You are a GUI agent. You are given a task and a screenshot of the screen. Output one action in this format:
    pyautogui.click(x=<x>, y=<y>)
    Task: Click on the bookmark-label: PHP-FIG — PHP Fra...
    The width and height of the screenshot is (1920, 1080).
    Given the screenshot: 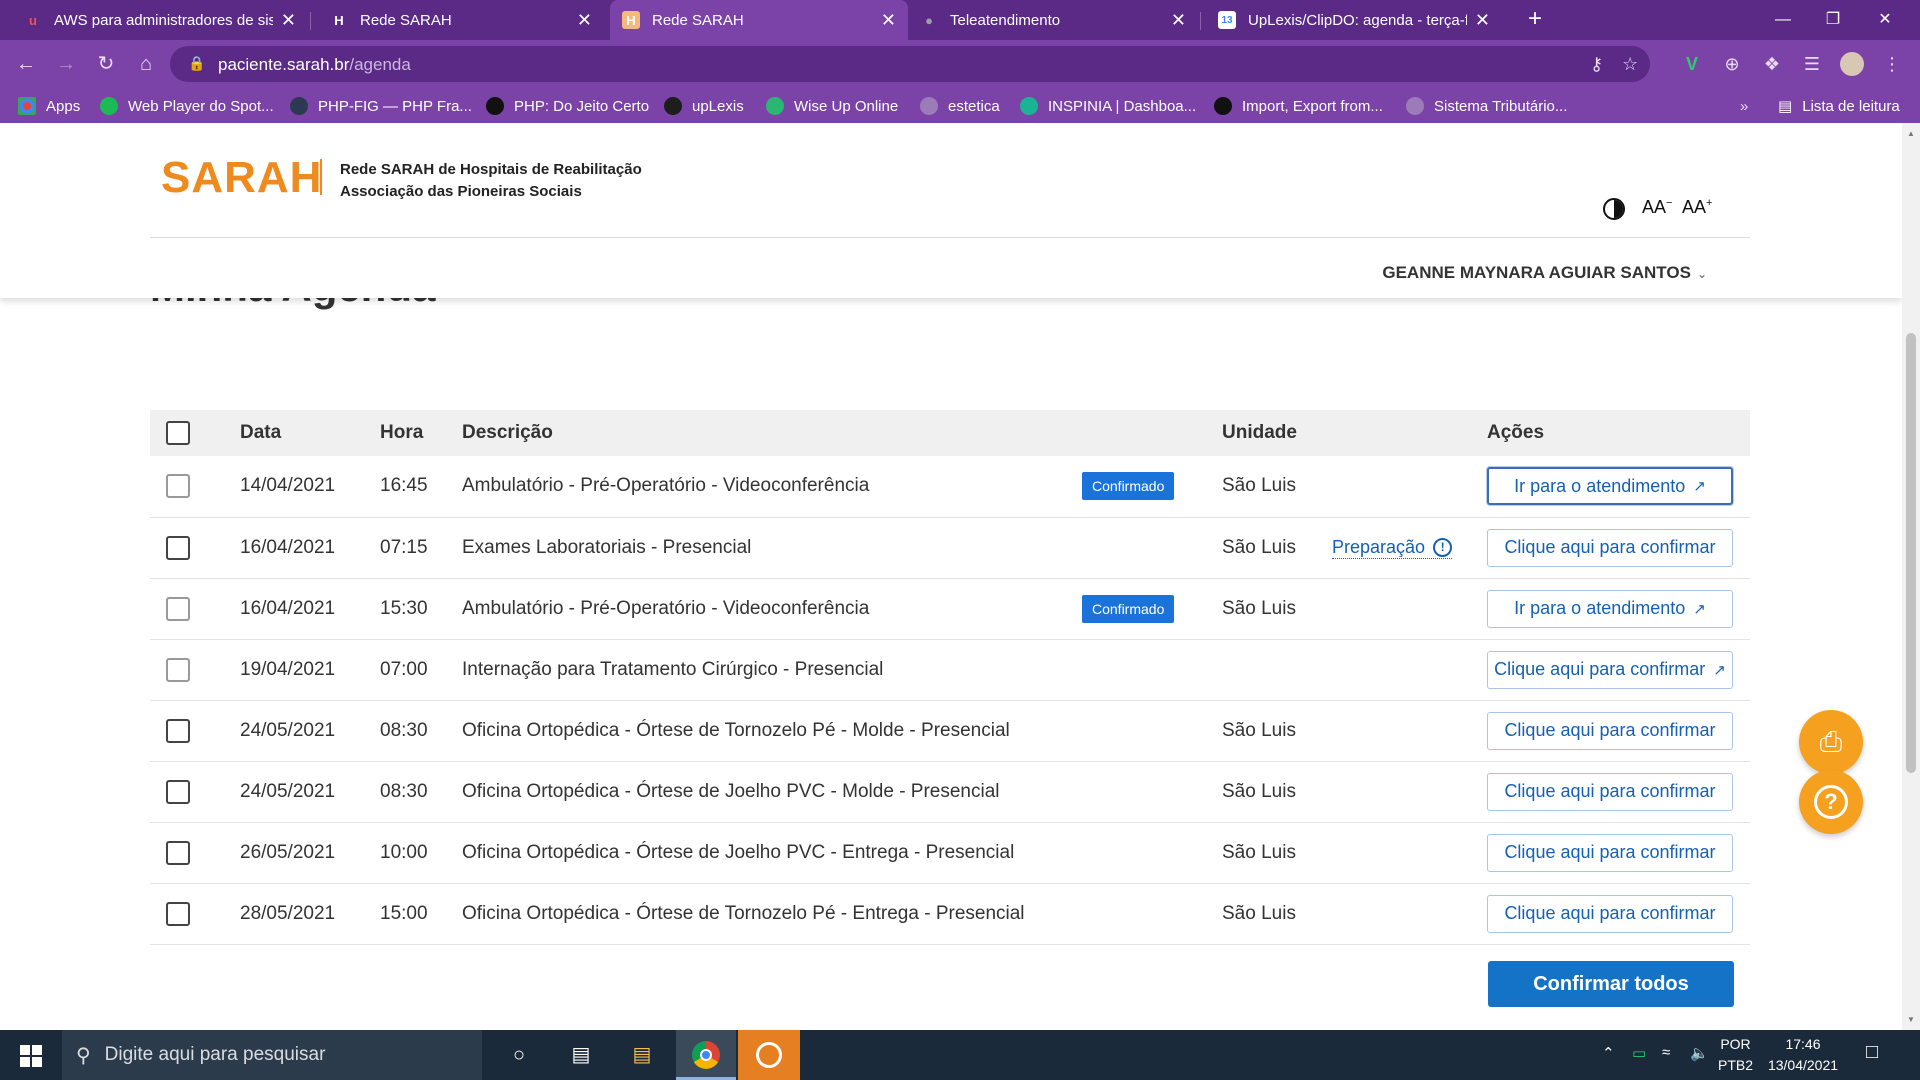 What is the action you would take?
    pyautogui.click(x=395, y=106)
    